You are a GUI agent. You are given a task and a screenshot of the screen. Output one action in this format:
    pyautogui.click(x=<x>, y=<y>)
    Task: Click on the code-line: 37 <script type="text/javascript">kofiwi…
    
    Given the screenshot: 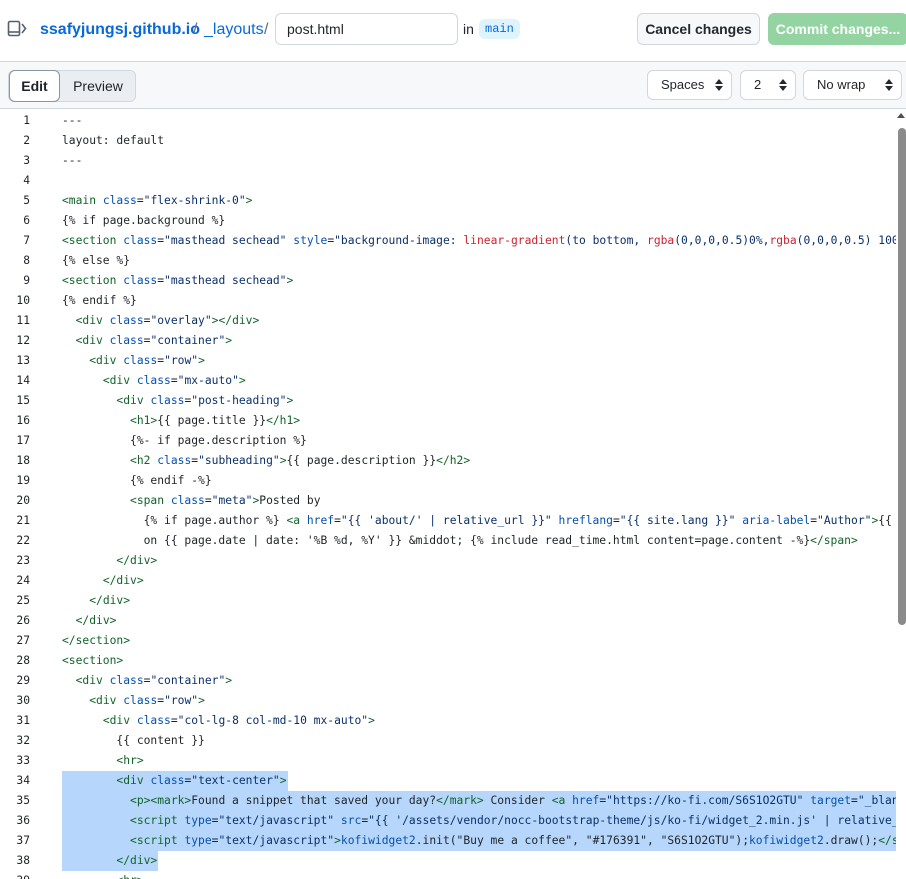 What is the action you would take?
    pyautogui.click(x=453, y=841)
    